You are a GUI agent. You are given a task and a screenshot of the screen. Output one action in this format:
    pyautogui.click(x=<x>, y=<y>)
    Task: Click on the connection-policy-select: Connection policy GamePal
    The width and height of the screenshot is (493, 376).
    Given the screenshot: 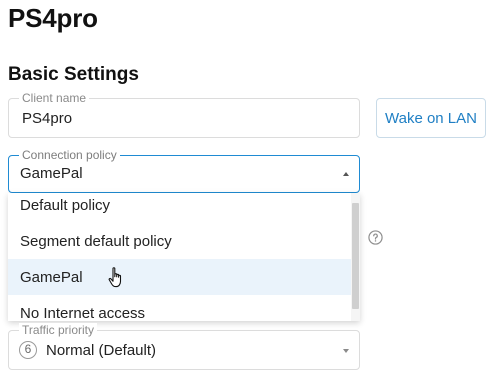 What is the action you would take?
    pyautogui.click(x=184, y=170)
    